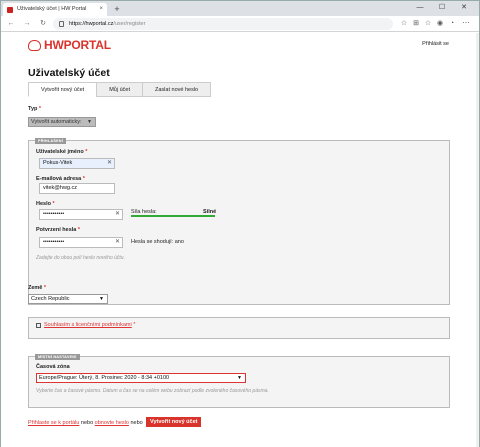 The height and width of the screenshot is (447, 480). Describe the element at coordinates (27, 24) in the screenshot. I see `forward-icon: →` at that location.